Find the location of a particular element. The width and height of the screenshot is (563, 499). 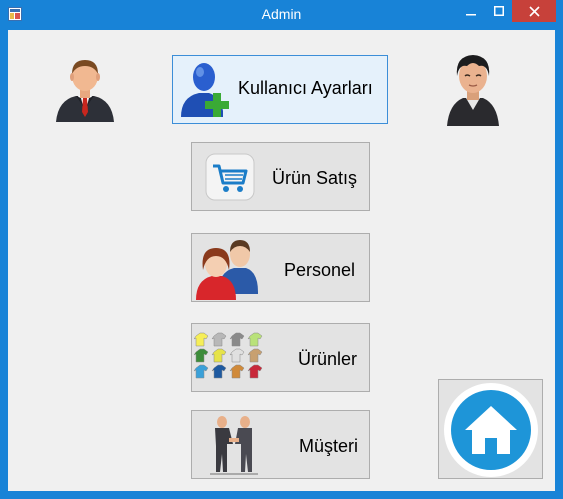

close-button is located at coordinates (534, 11).